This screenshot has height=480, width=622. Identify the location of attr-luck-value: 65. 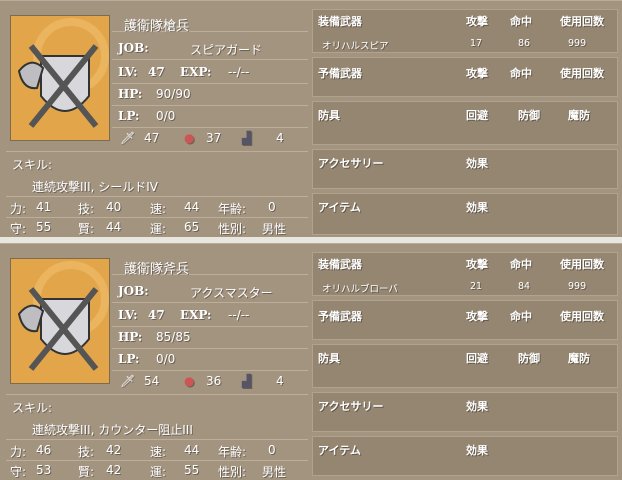
(192, 227).